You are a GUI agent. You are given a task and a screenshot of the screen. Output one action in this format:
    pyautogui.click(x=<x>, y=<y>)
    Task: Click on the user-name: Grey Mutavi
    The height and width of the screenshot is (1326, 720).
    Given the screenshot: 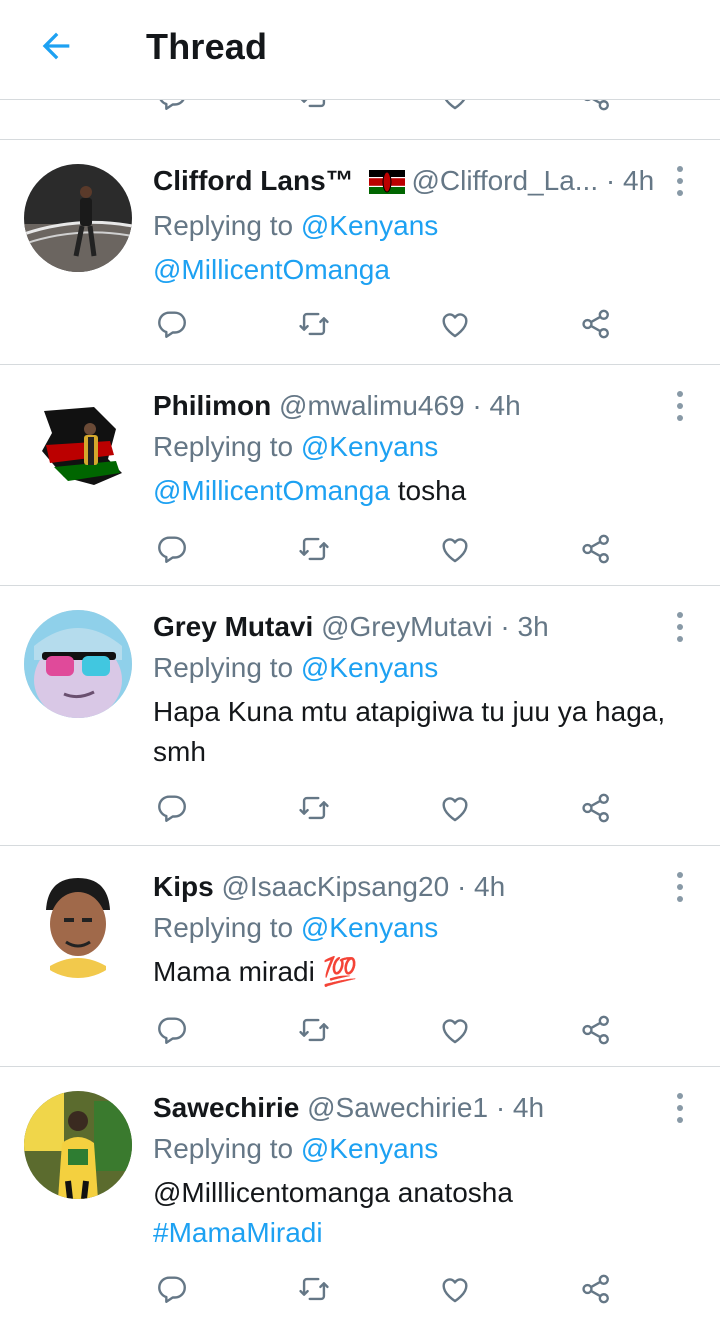 What is the action you would take?
    pyautogui.click(x=233, y=626)
    